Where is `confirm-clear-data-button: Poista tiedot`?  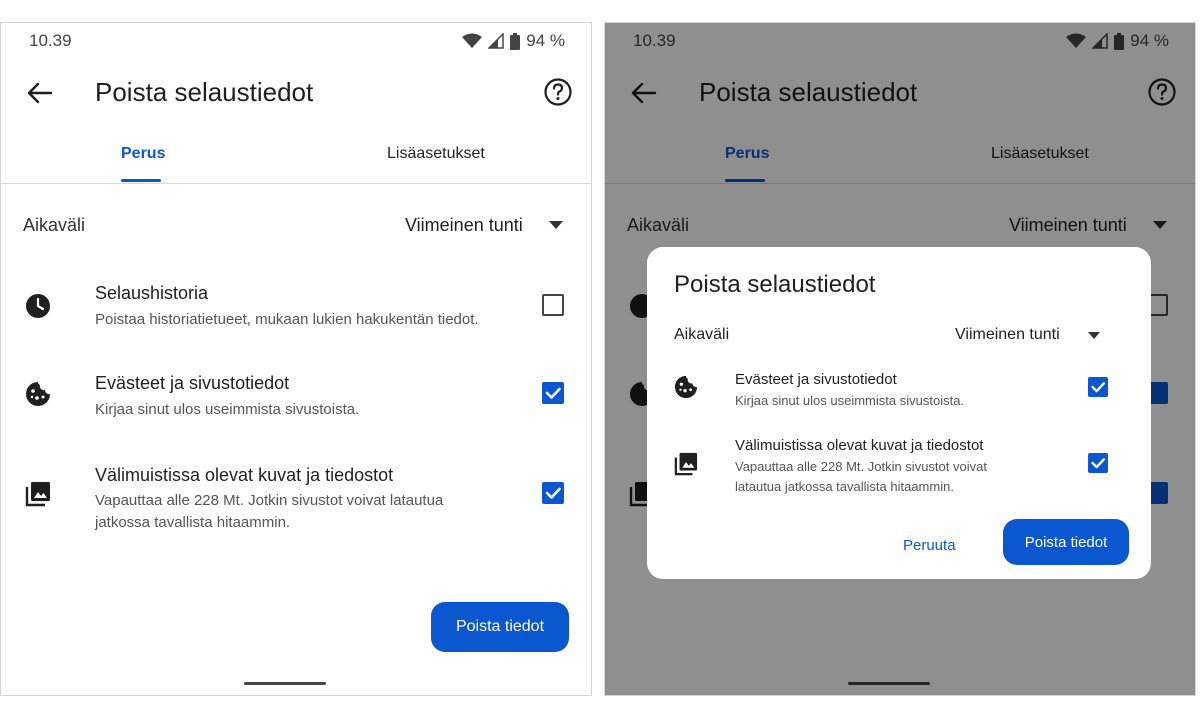
confirm-clear-data-button: Poista tiedot is located at coordinates (1066, 542).